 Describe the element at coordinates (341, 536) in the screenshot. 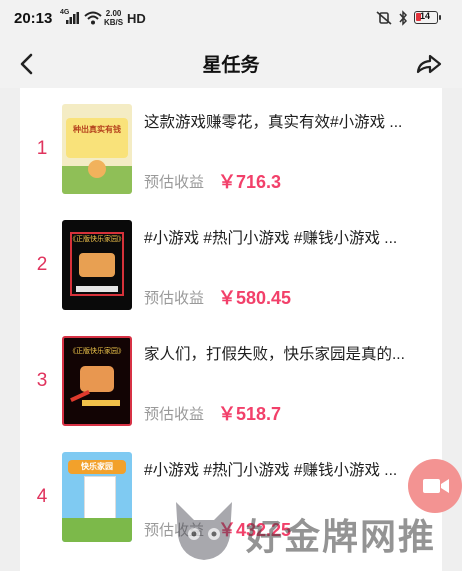

I see `watermark-text: 好金牌网推` at that location.